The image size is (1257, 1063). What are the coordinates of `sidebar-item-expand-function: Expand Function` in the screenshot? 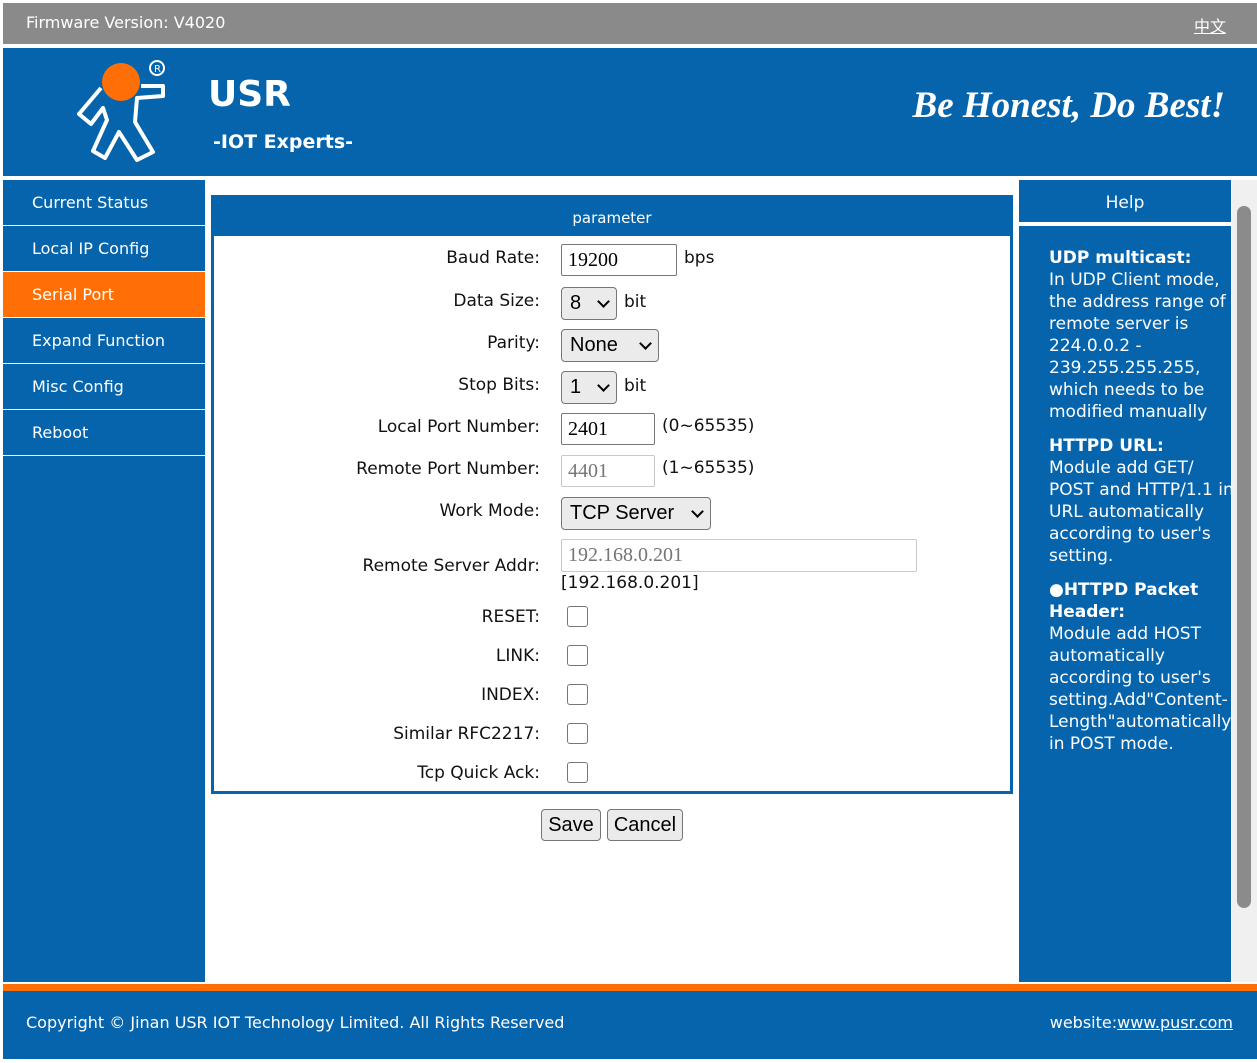 It's located at (104, 341).